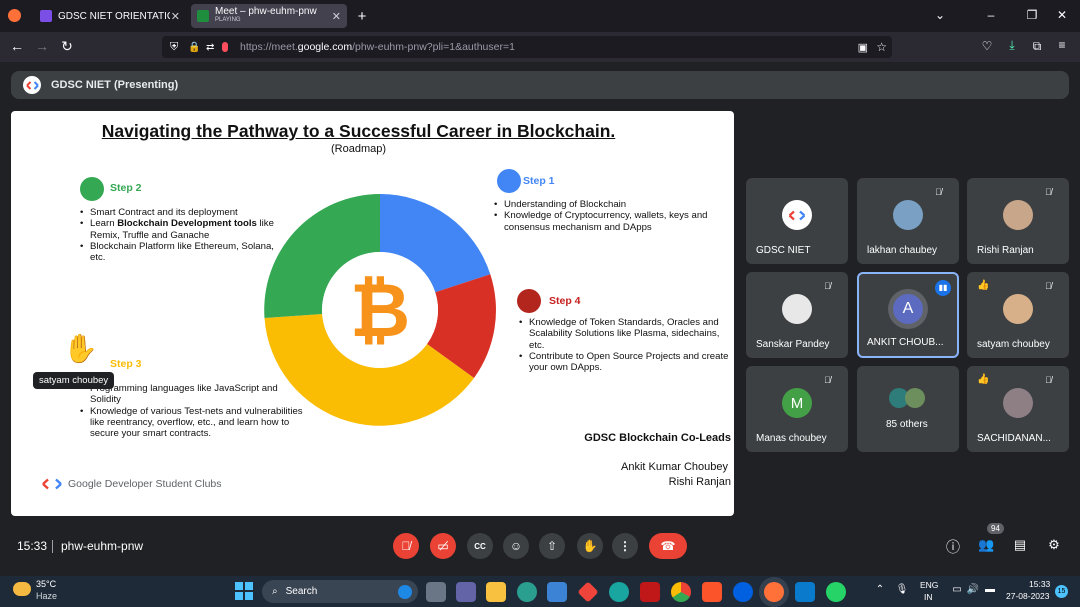  What do you see at coordinates (340, 591) in the screenshot?
I see `search-box: ⌕ Search` at bounding box center [340, 591].